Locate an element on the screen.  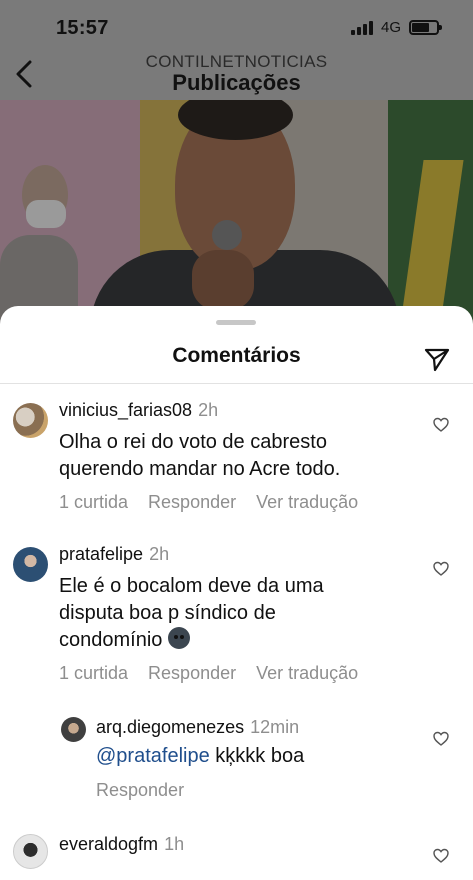
comment-text: @pratafelipe kķkkk boa is located at coordinates (200, 756).